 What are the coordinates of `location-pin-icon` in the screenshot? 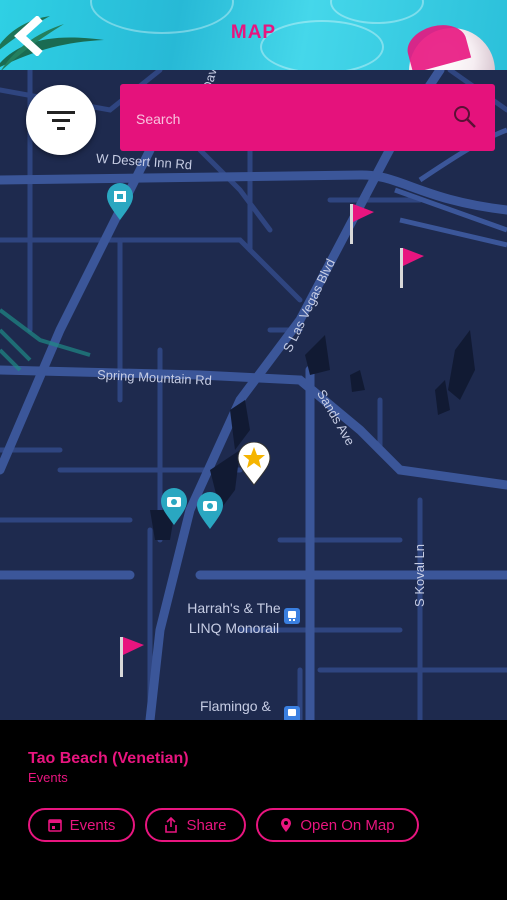 It's located at (286, 825).